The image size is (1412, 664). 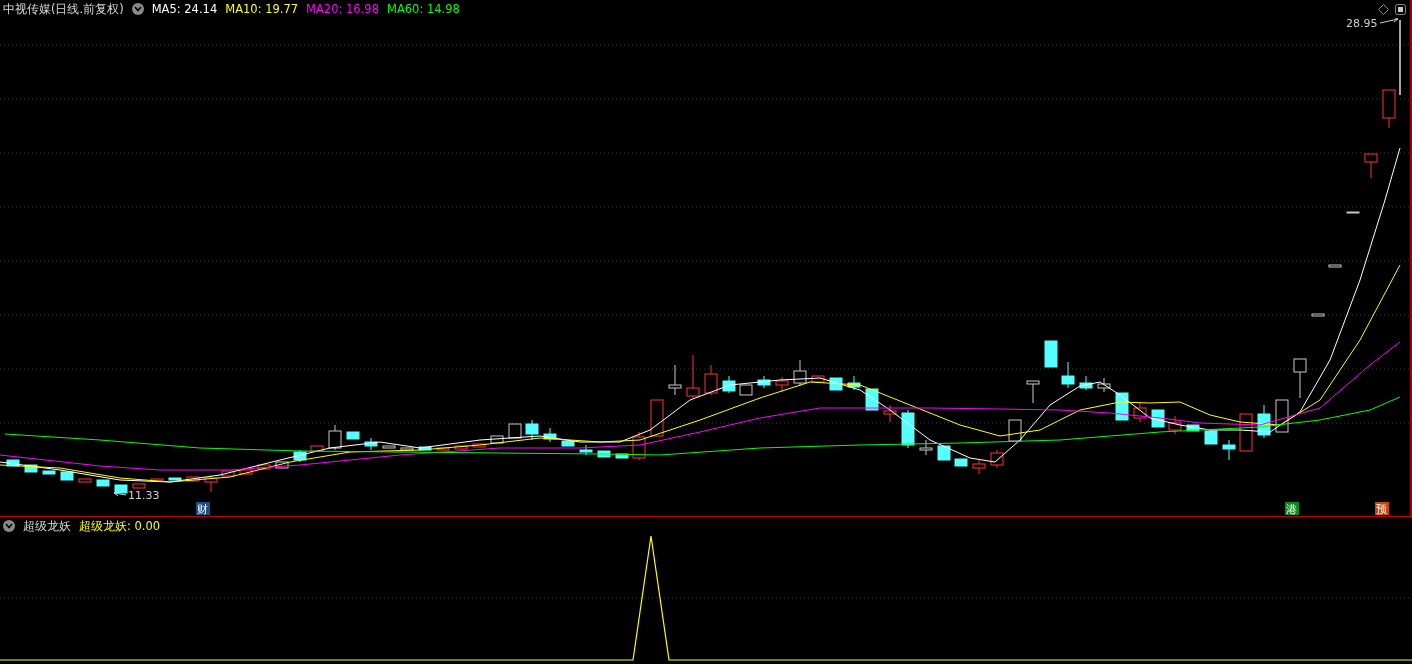 What do you see at coordinates (63, 9) in the screenshot?
I see `stock-title: 中视传媒(日线.前复权)` at bounding box center [63, 9].